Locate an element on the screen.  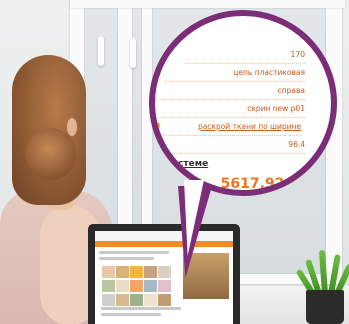
laptop is located at coordinates (164, 274).